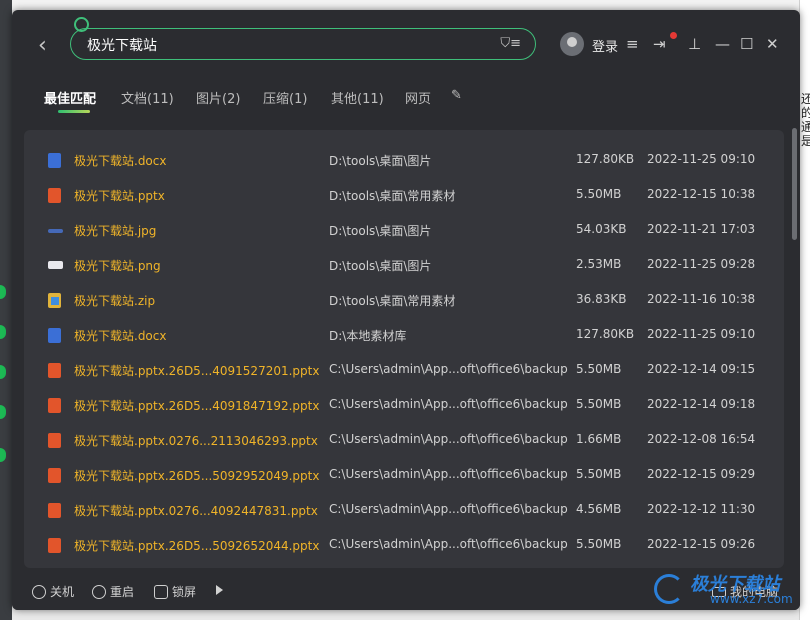  Describe the element at coordinates (772, 44) in the screenshot. I see `close-icon: ✕` at that location.